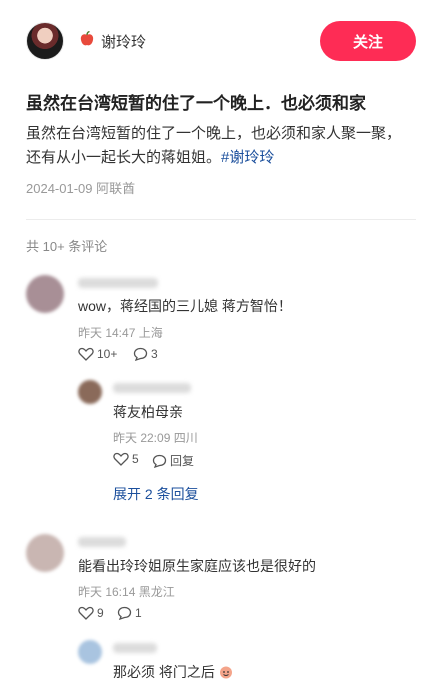  Describe the element at coordinates (67, 246) in the screenshot. I see `comment-count: 共 10+ 条评论` at that location.